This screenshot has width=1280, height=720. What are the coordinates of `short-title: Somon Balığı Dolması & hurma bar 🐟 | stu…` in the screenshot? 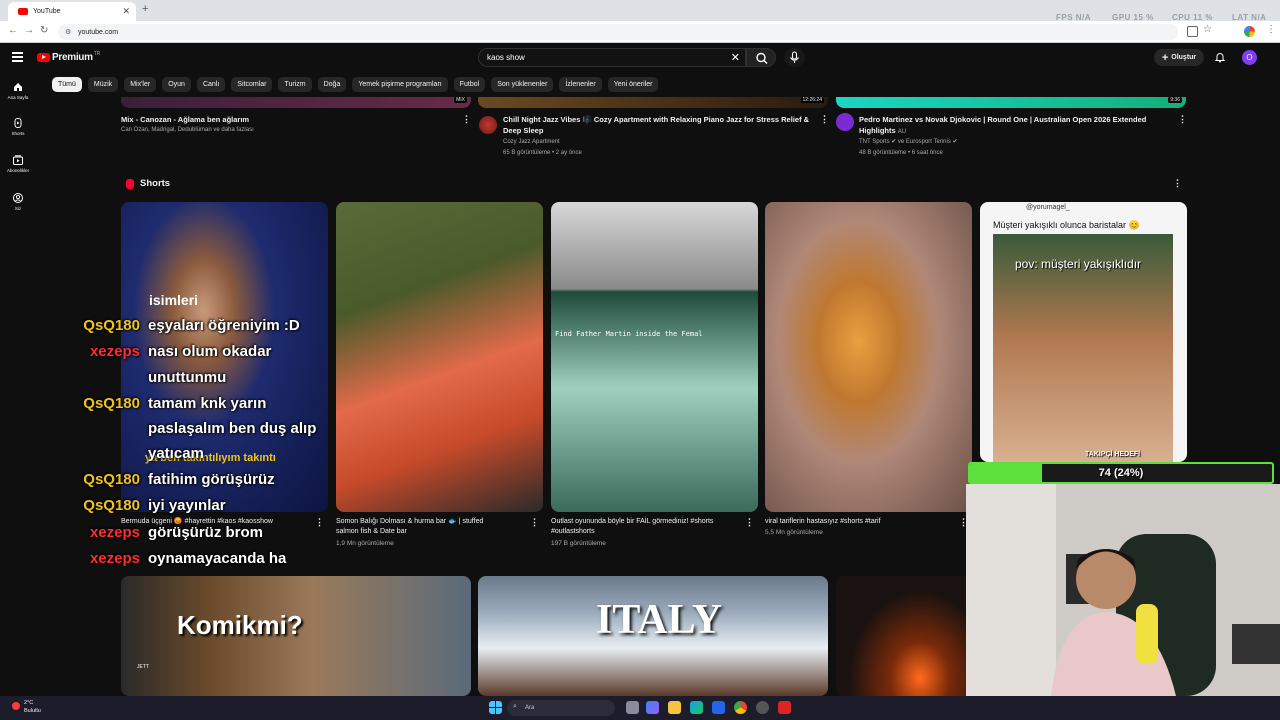 It's located at (409, 522).